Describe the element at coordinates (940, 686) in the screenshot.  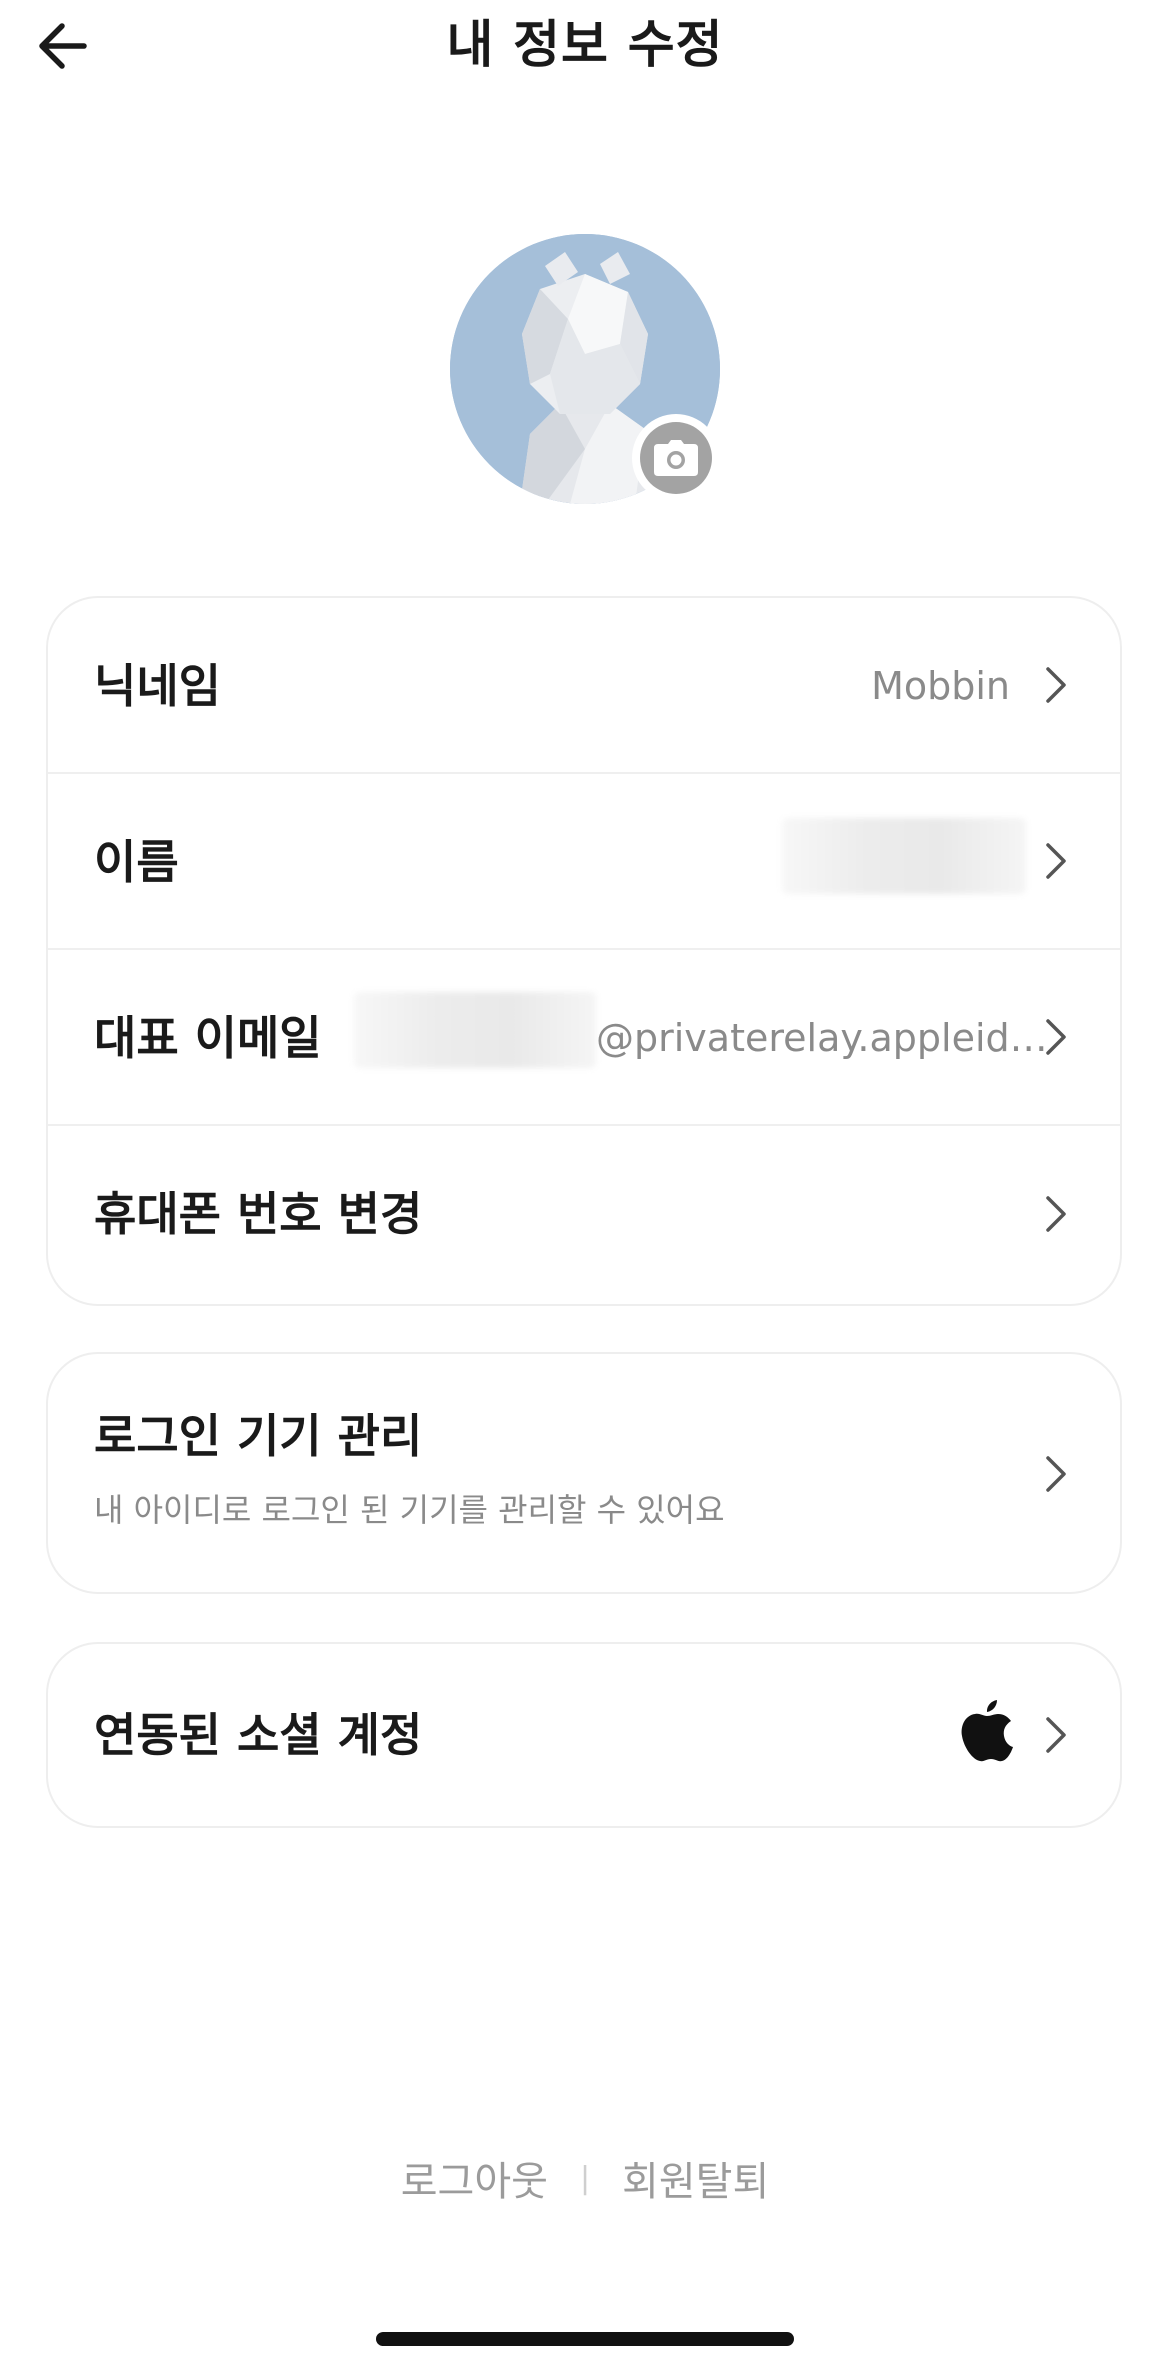
I see `nickname-value: Mobbin` at that location.